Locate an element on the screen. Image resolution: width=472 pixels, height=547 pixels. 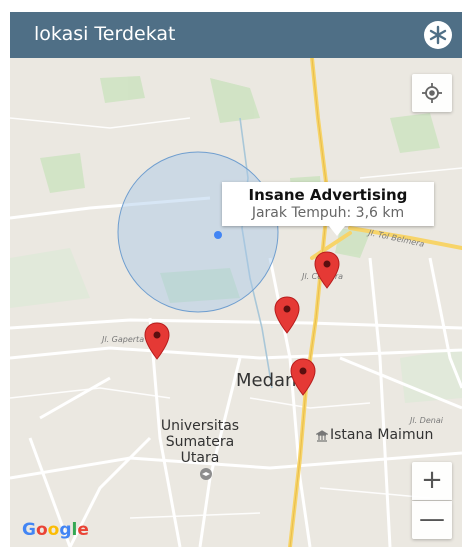
my-location-button is located at coordinates (432, 93).